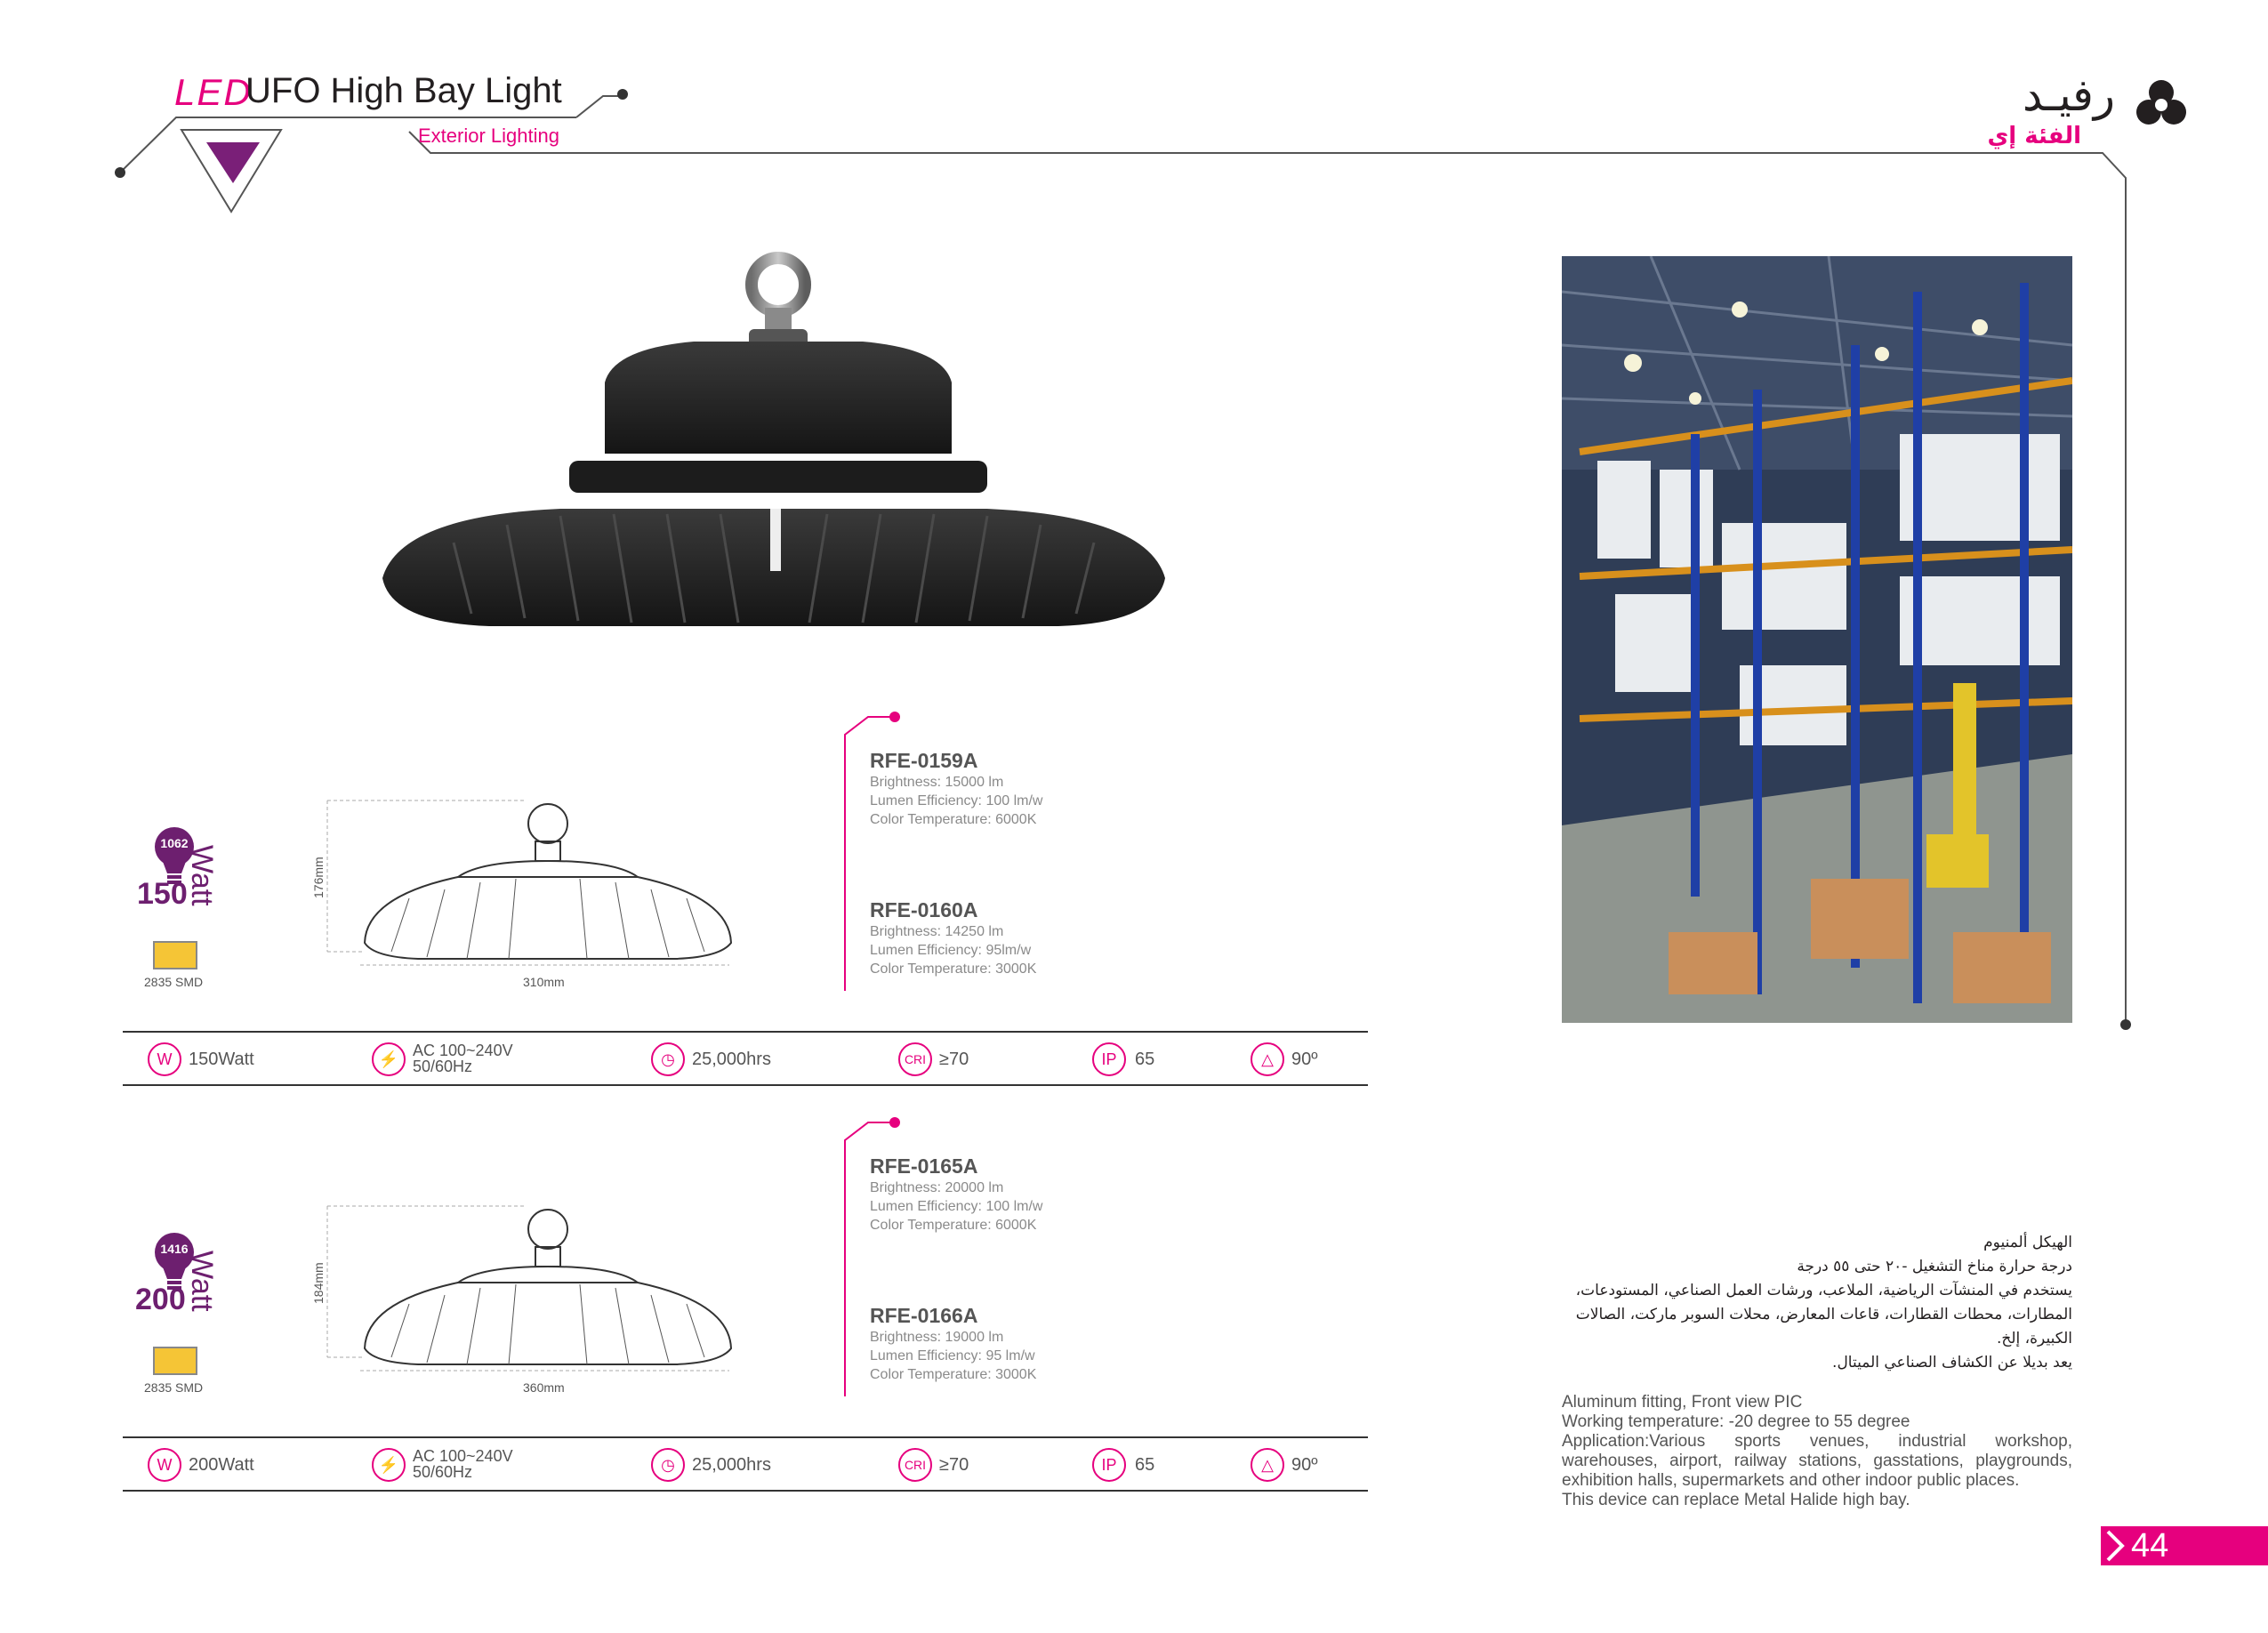 The width and height of the screenshot is (2268, 1633). What do you see at coordinates (213, 92) in the screenshot?
I see `led-label: LED` at bounding box center [213, 92].